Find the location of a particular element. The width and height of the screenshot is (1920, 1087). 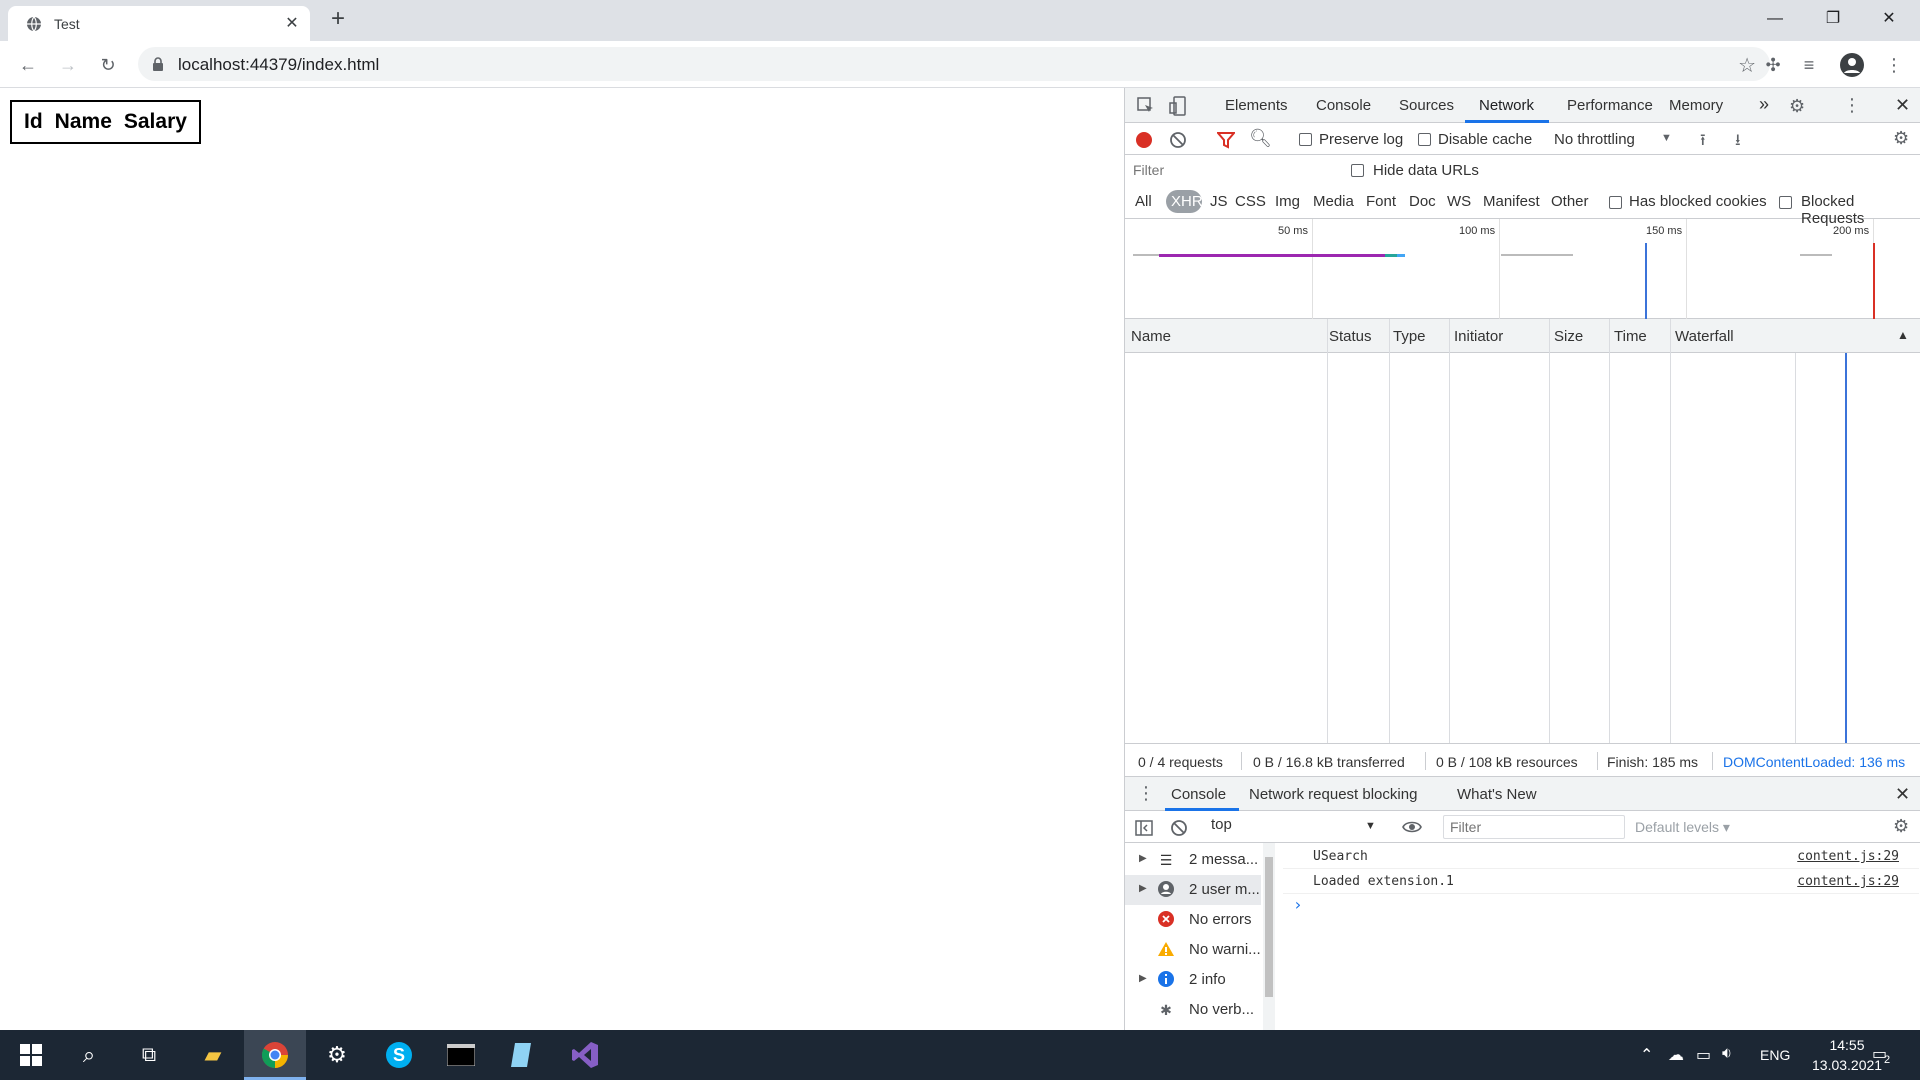

has-blocked-cookies-checkbox is located at coordinates (1615, 202).